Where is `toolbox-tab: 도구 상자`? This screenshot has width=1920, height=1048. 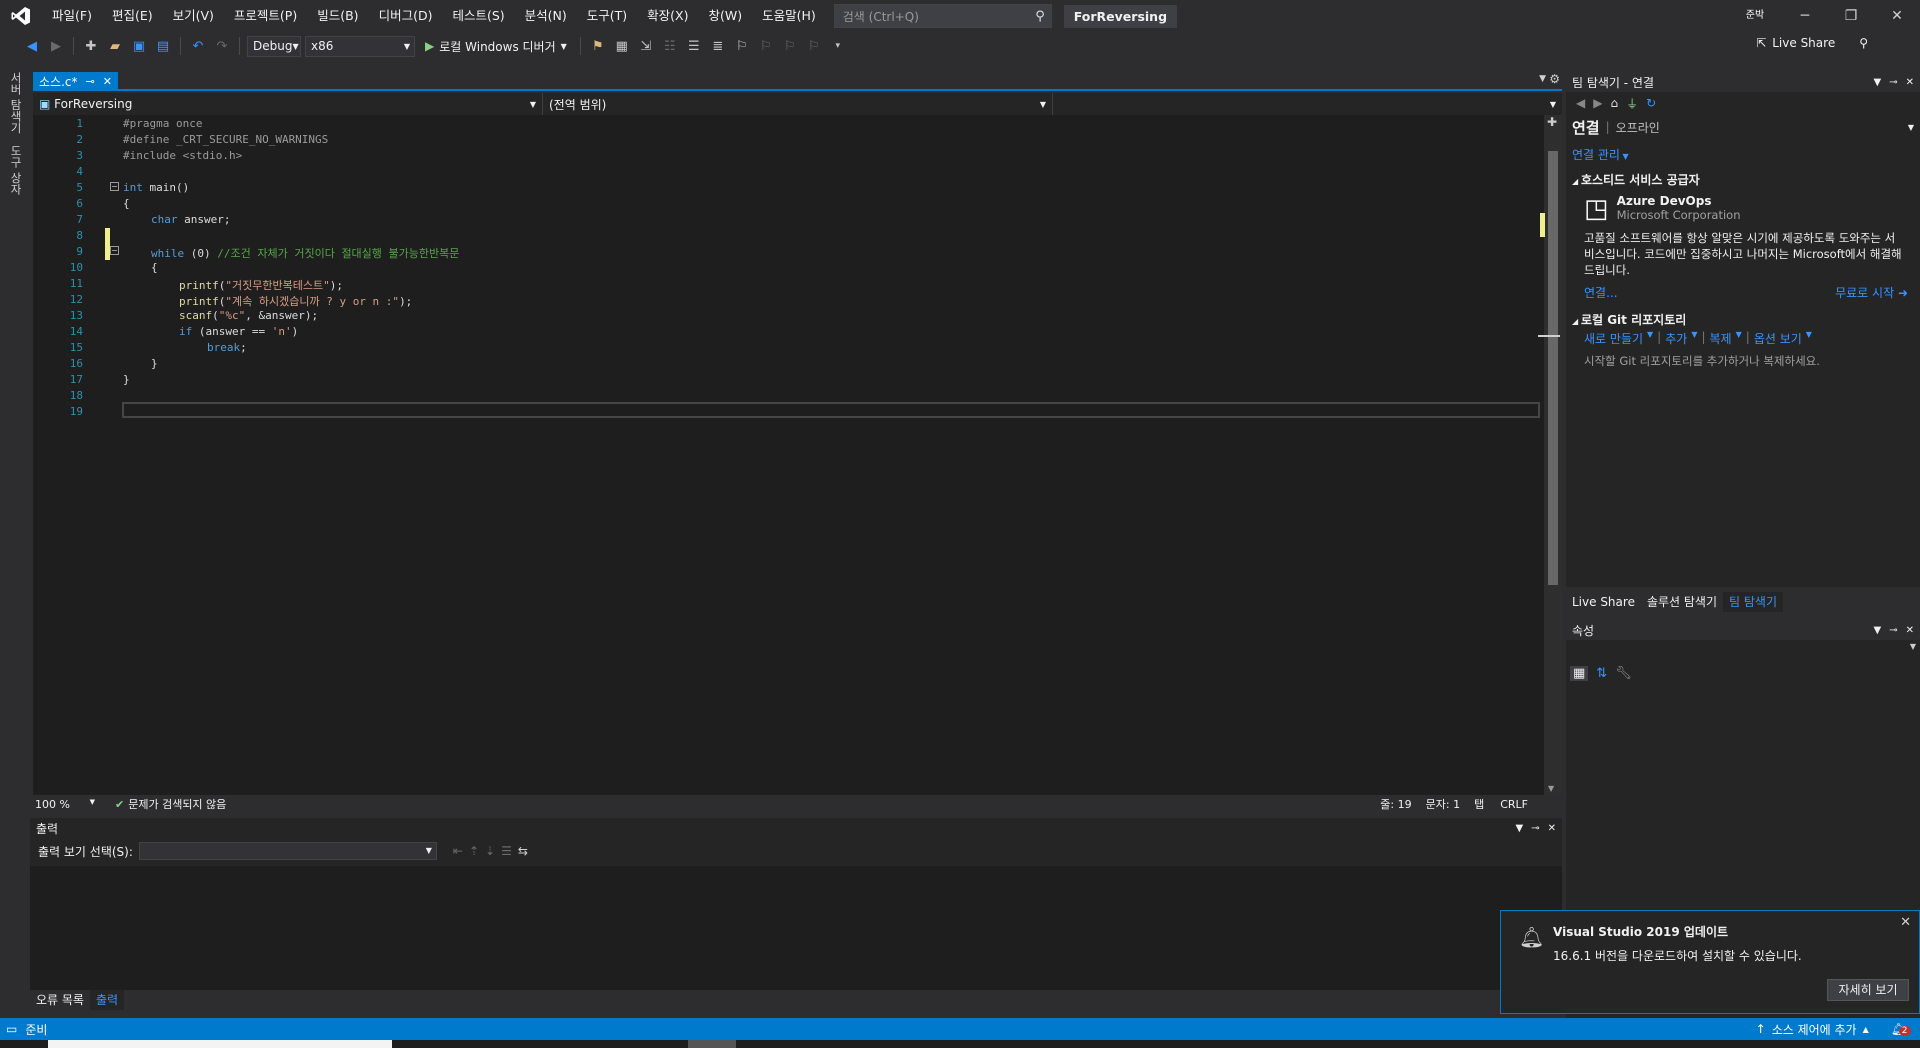 toolbox-tab: 도구 상자 is located at coordinates (16, 170).